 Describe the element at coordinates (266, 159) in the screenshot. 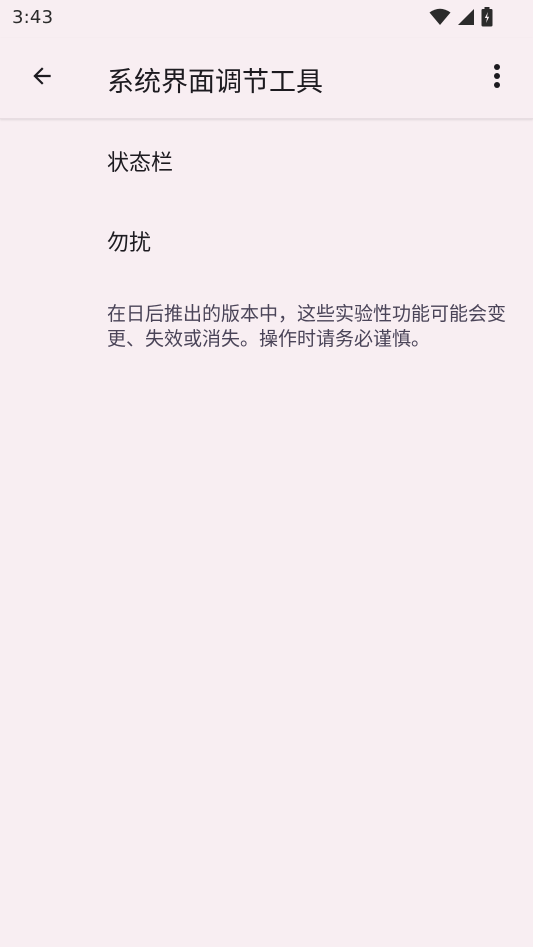

I see `preference-status-bar: 状态栏` at that location.